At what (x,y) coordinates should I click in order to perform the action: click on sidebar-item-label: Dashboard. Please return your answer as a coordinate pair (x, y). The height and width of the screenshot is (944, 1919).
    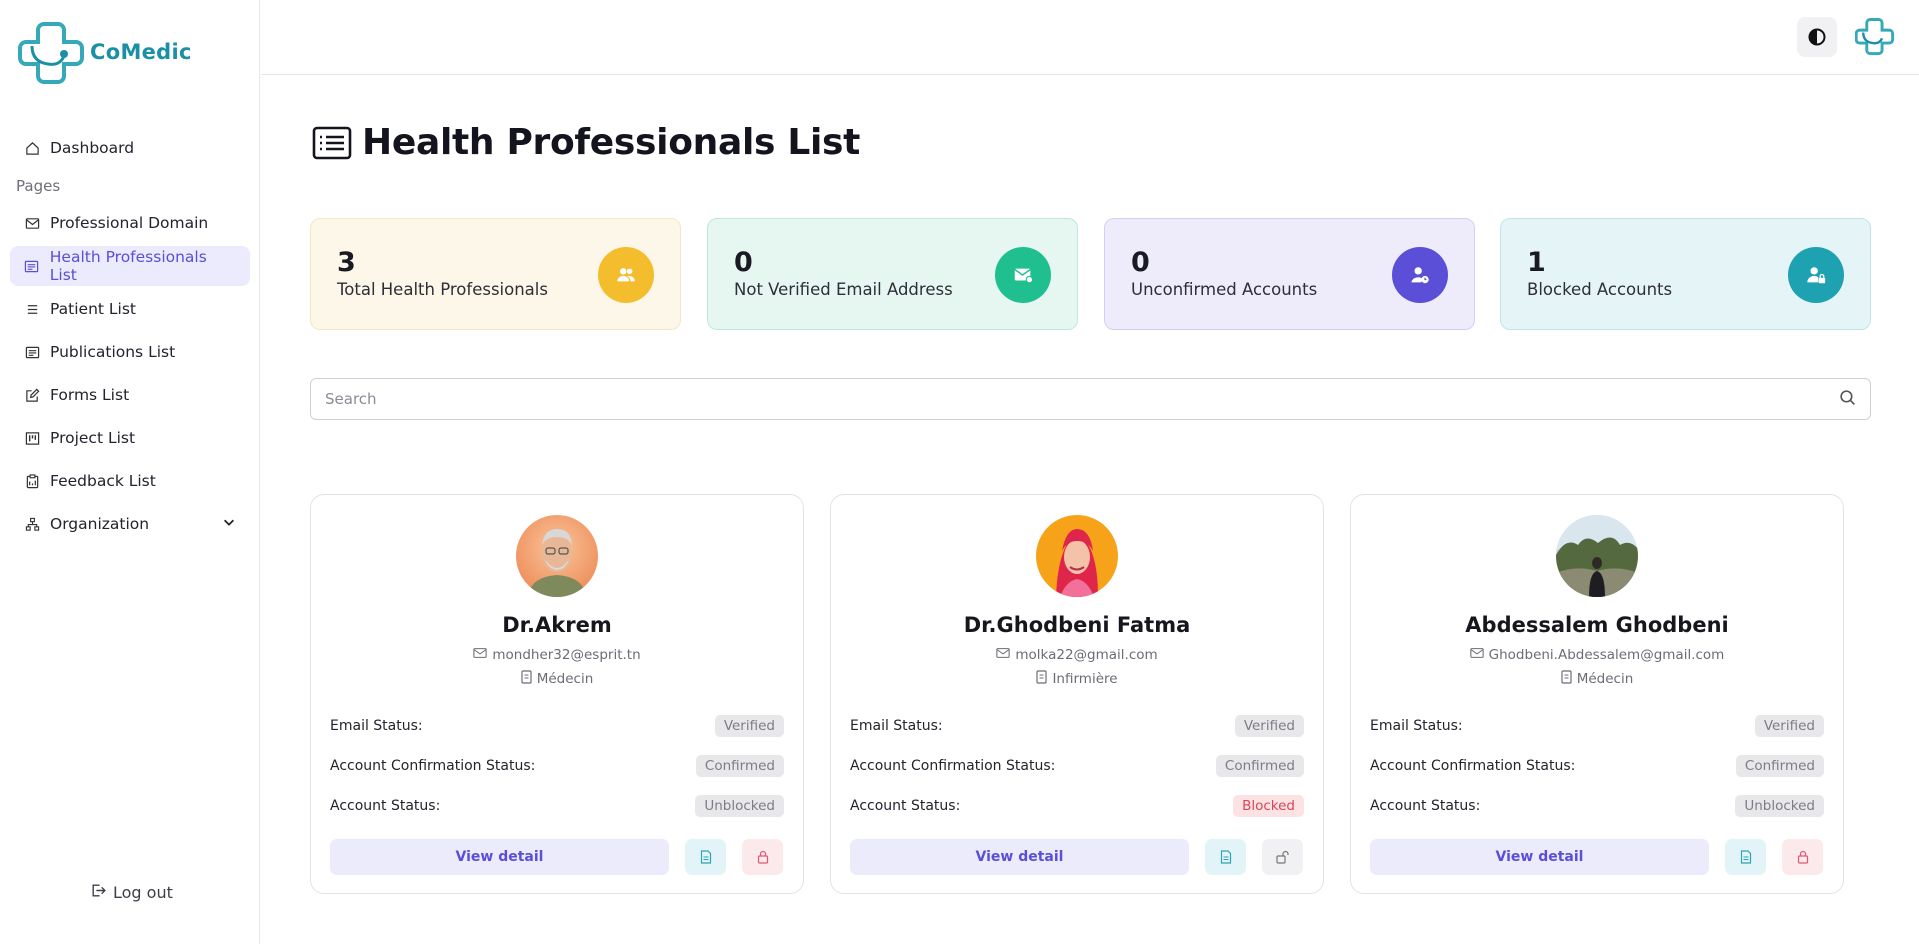
    Looking at the image, I should click on (92, 148).